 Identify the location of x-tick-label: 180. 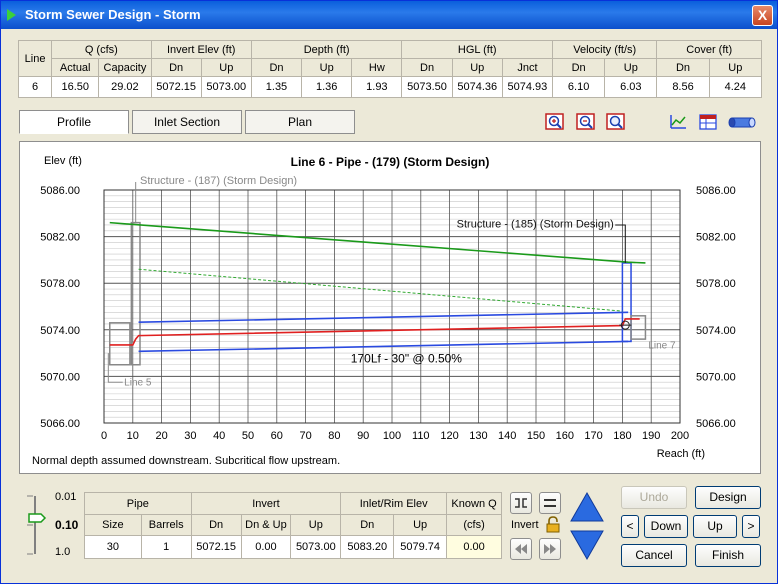
(622, 436).